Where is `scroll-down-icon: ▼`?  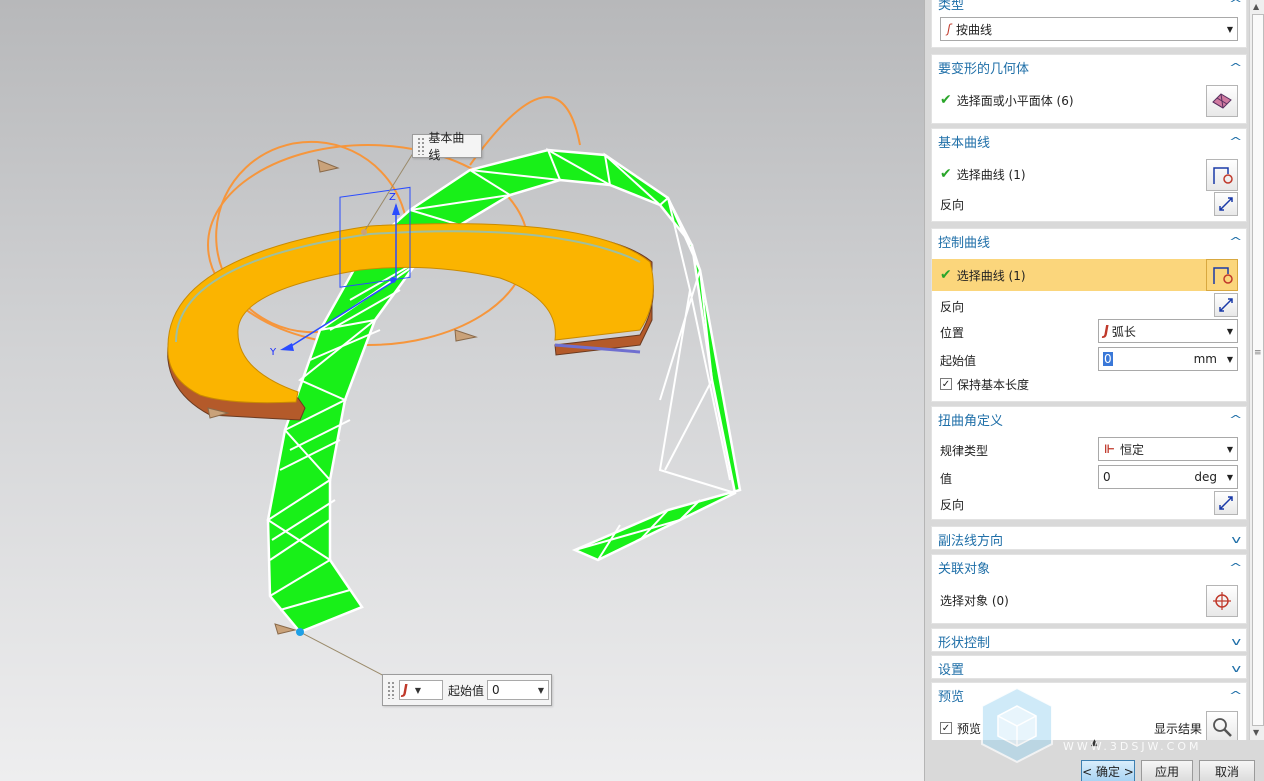 scroll-down-icon: ▼ is located at coordinates (1256, 732).